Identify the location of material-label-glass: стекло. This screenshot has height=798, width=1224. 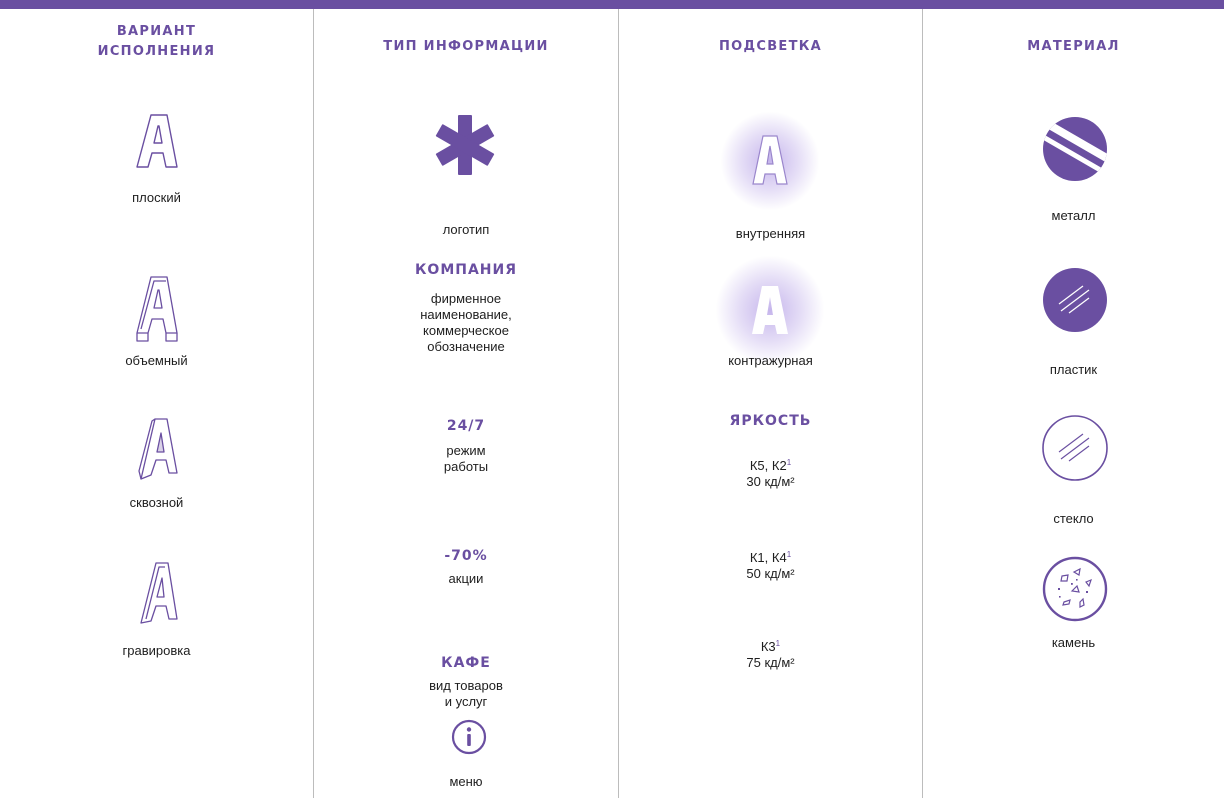
(1073, 518).